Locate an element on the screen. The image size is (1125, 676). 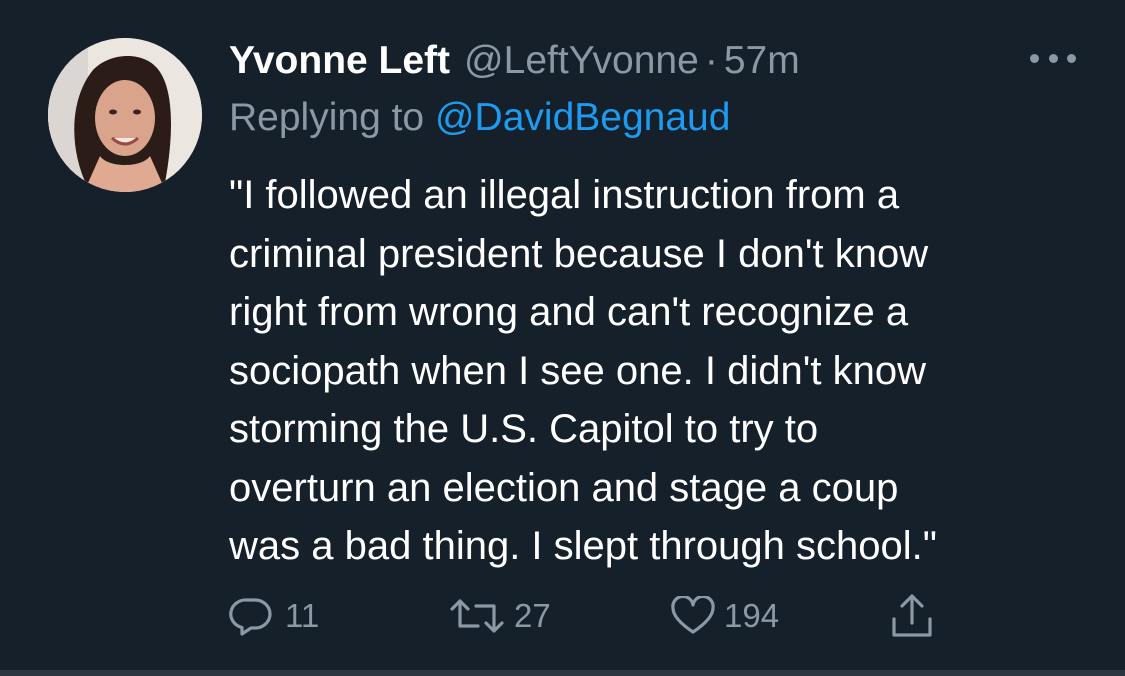
share-button is located at coordinates (912, 616).